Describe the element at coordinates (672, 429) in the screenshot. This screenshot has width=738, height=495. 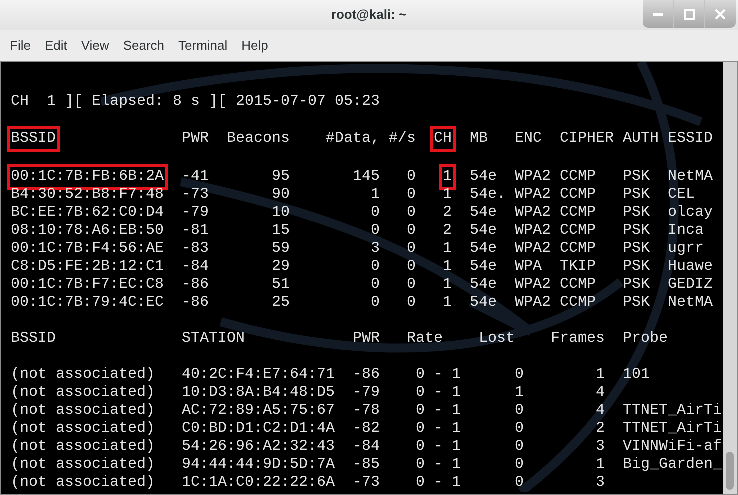
I see `table-cell: TTNET_AirTi` at that location.